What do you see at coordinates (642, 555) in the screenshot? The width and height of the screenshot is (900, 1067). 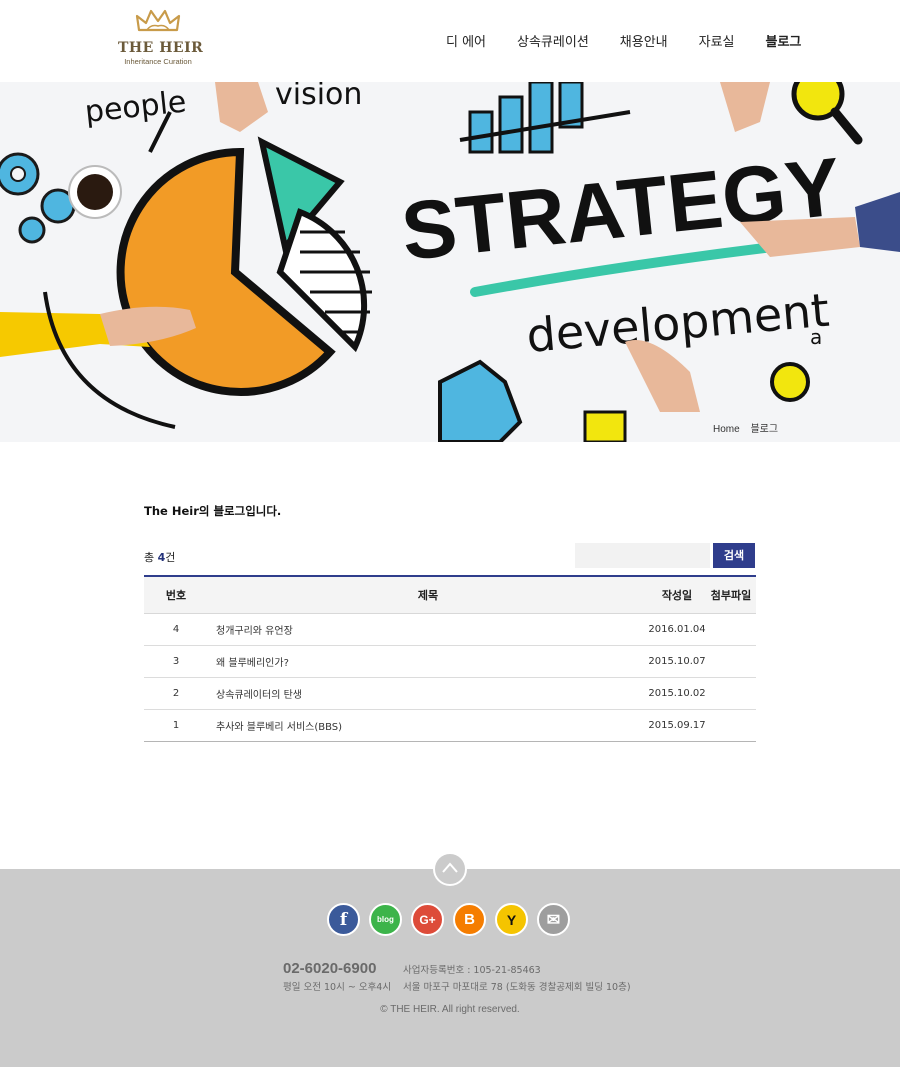 I see `search-input` at bounding box center [642, 555].